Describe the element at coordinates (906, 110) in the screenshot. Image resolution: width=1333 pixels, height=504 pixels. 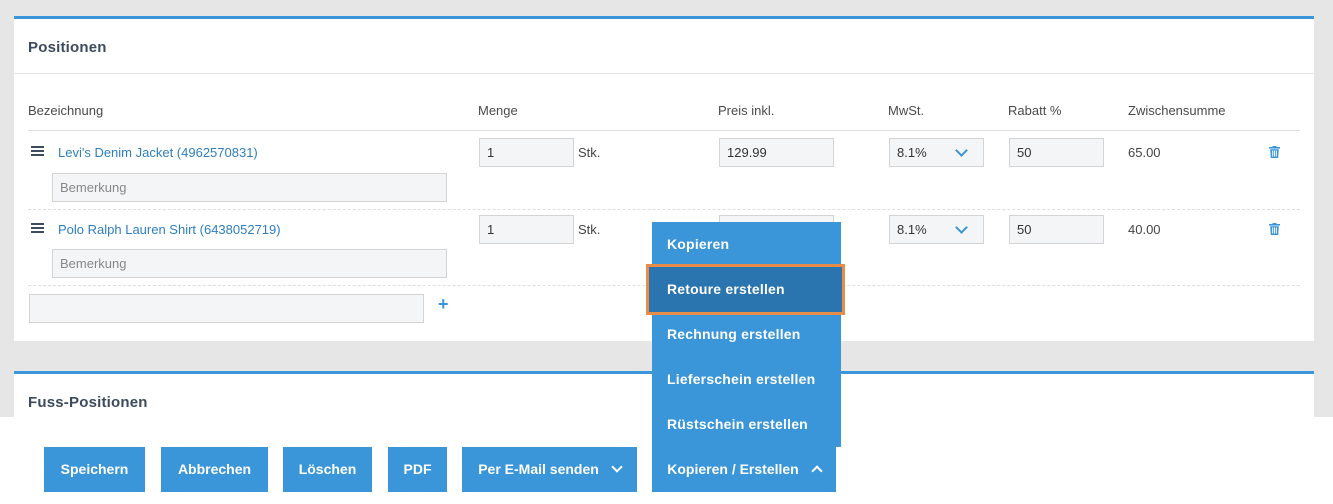
I see `col-header-mwst: MwSt.` at that location.